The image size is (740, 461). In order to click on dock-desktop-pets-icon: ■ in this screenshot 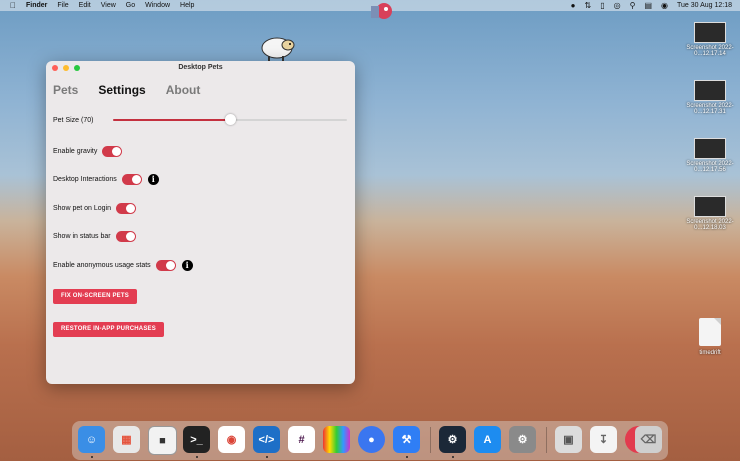, I will do `click(162, 440)`.